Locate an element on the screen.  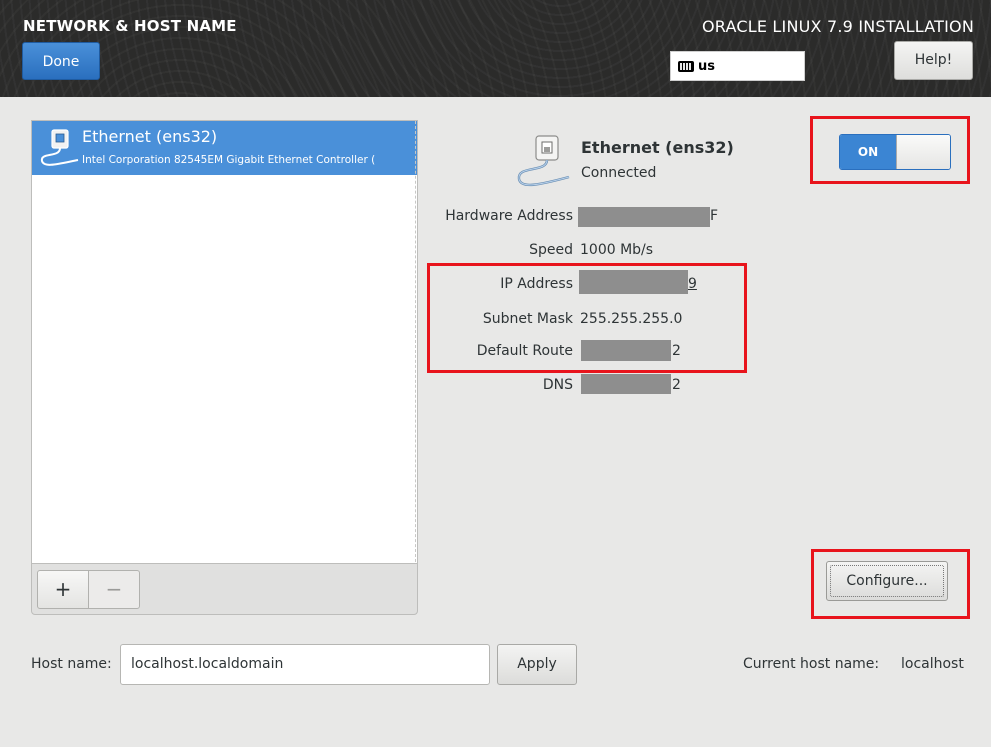
keyboard-layout-indicator: us is located at coordinates (737, 66).